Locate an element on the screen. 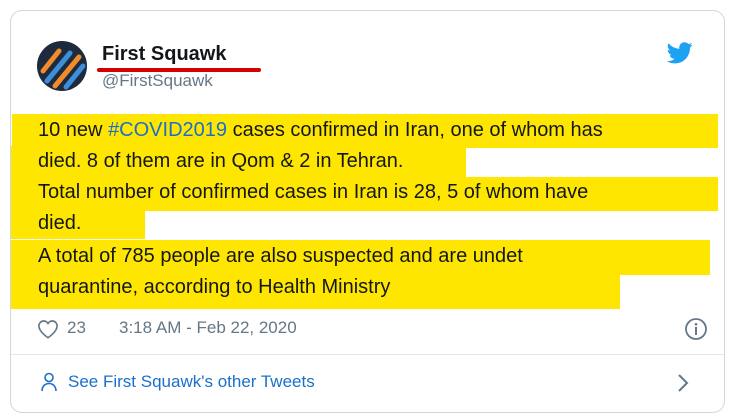  author-name: First Squawk is located at coordinates (164, 54).